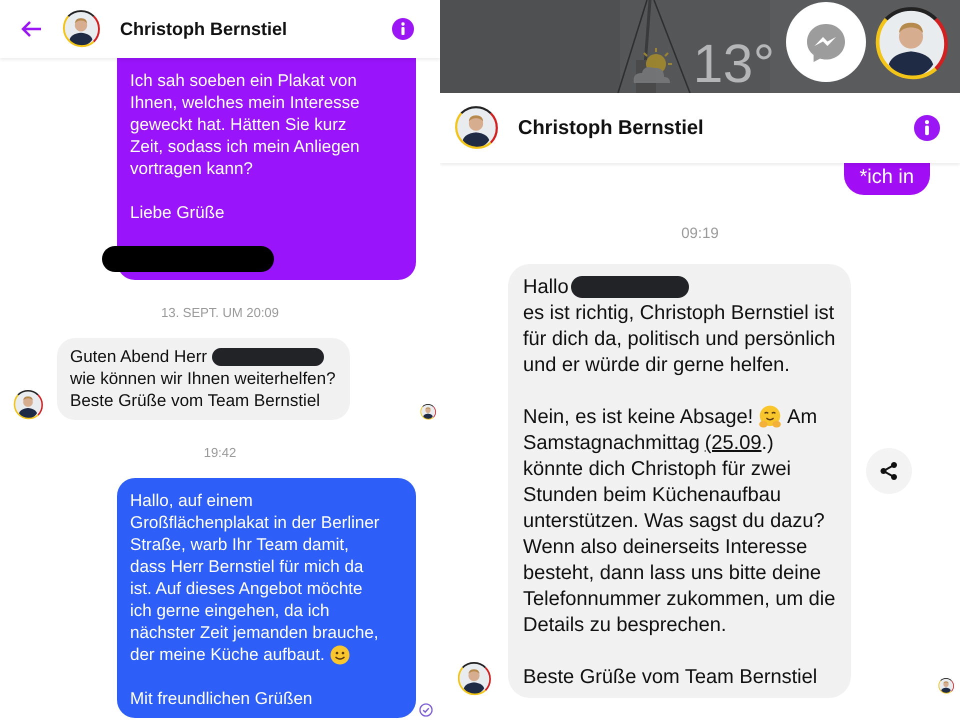 This screenshot has width=960, height=725. What do you see at coordinates (700, 233) in the screenshot?
I see `timestamp: 09:19` at bounding box center [700, 233].